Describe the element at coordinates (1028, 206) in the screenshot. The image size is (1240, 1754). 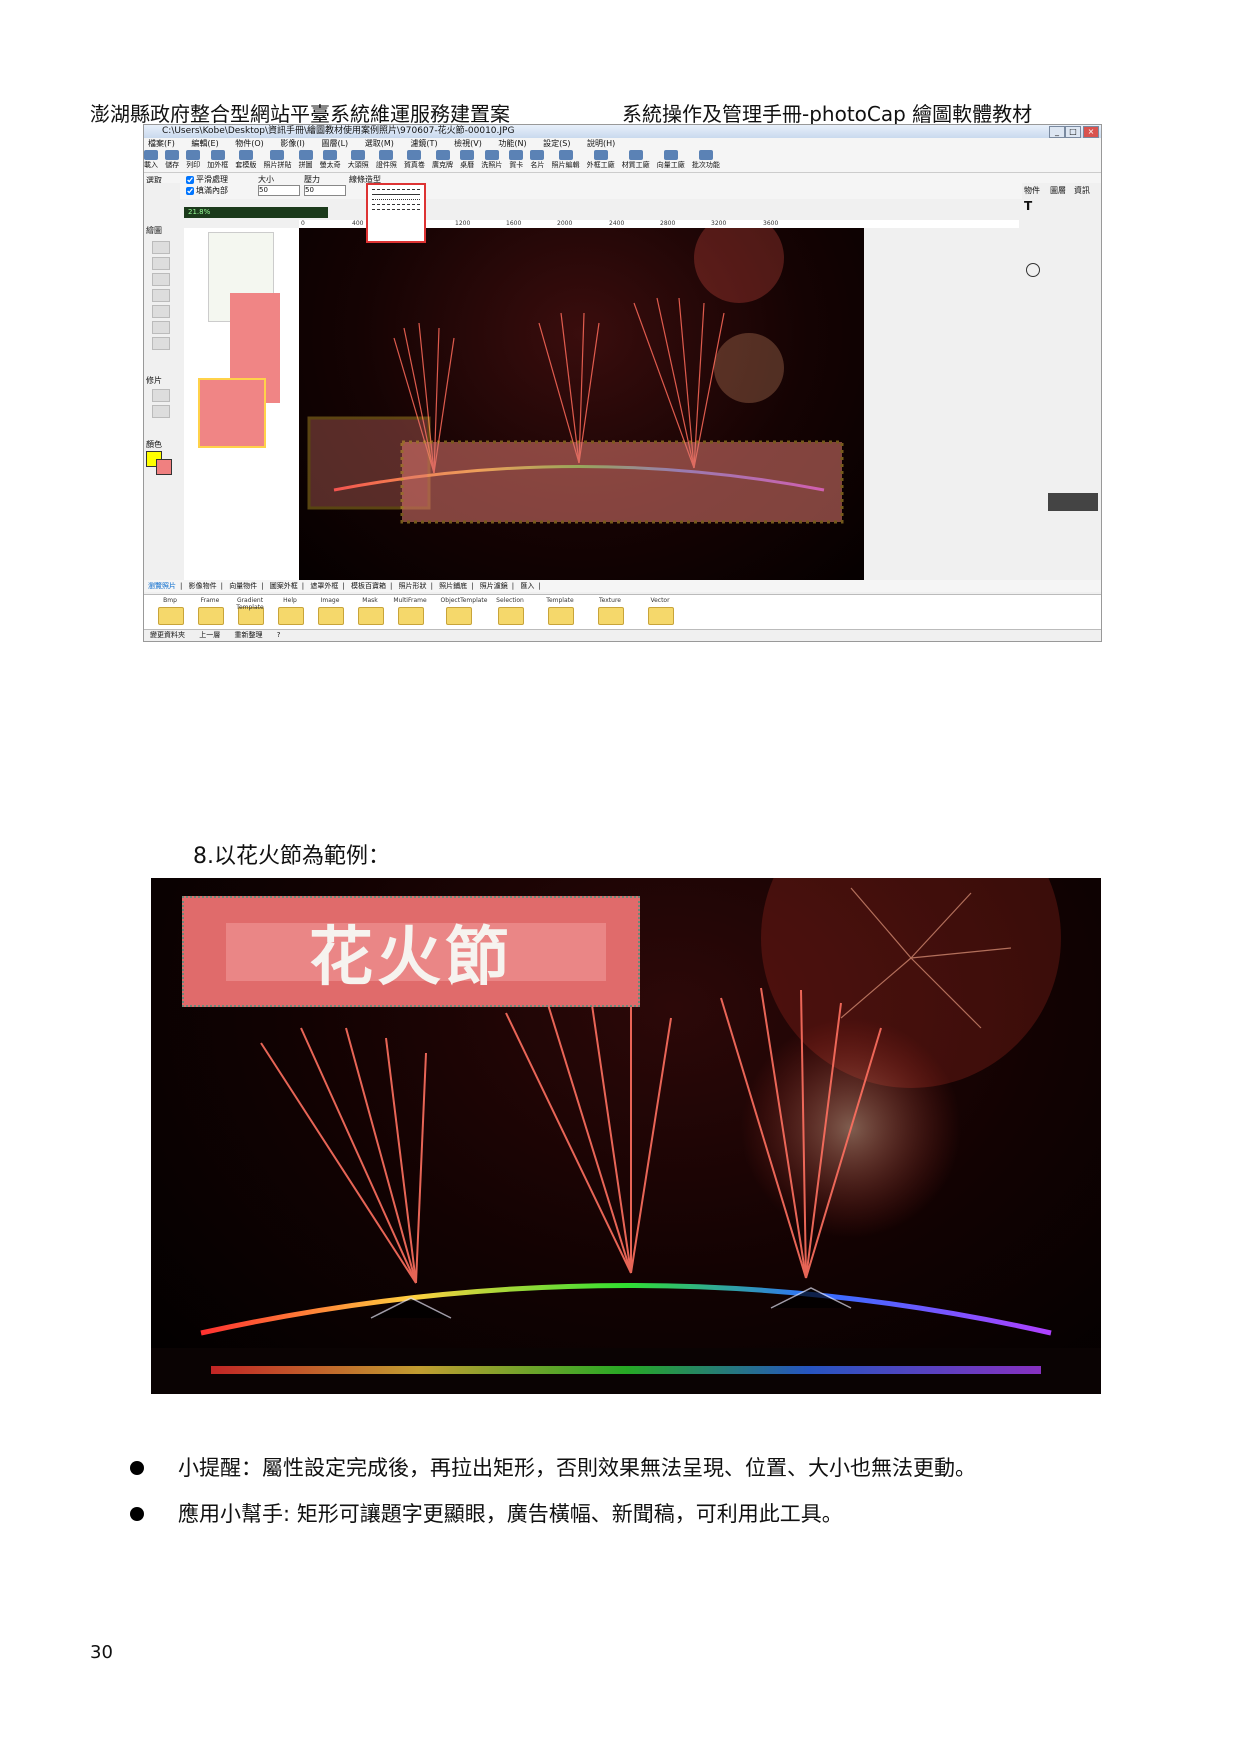
I see `text-tool-icon: T` at that location.